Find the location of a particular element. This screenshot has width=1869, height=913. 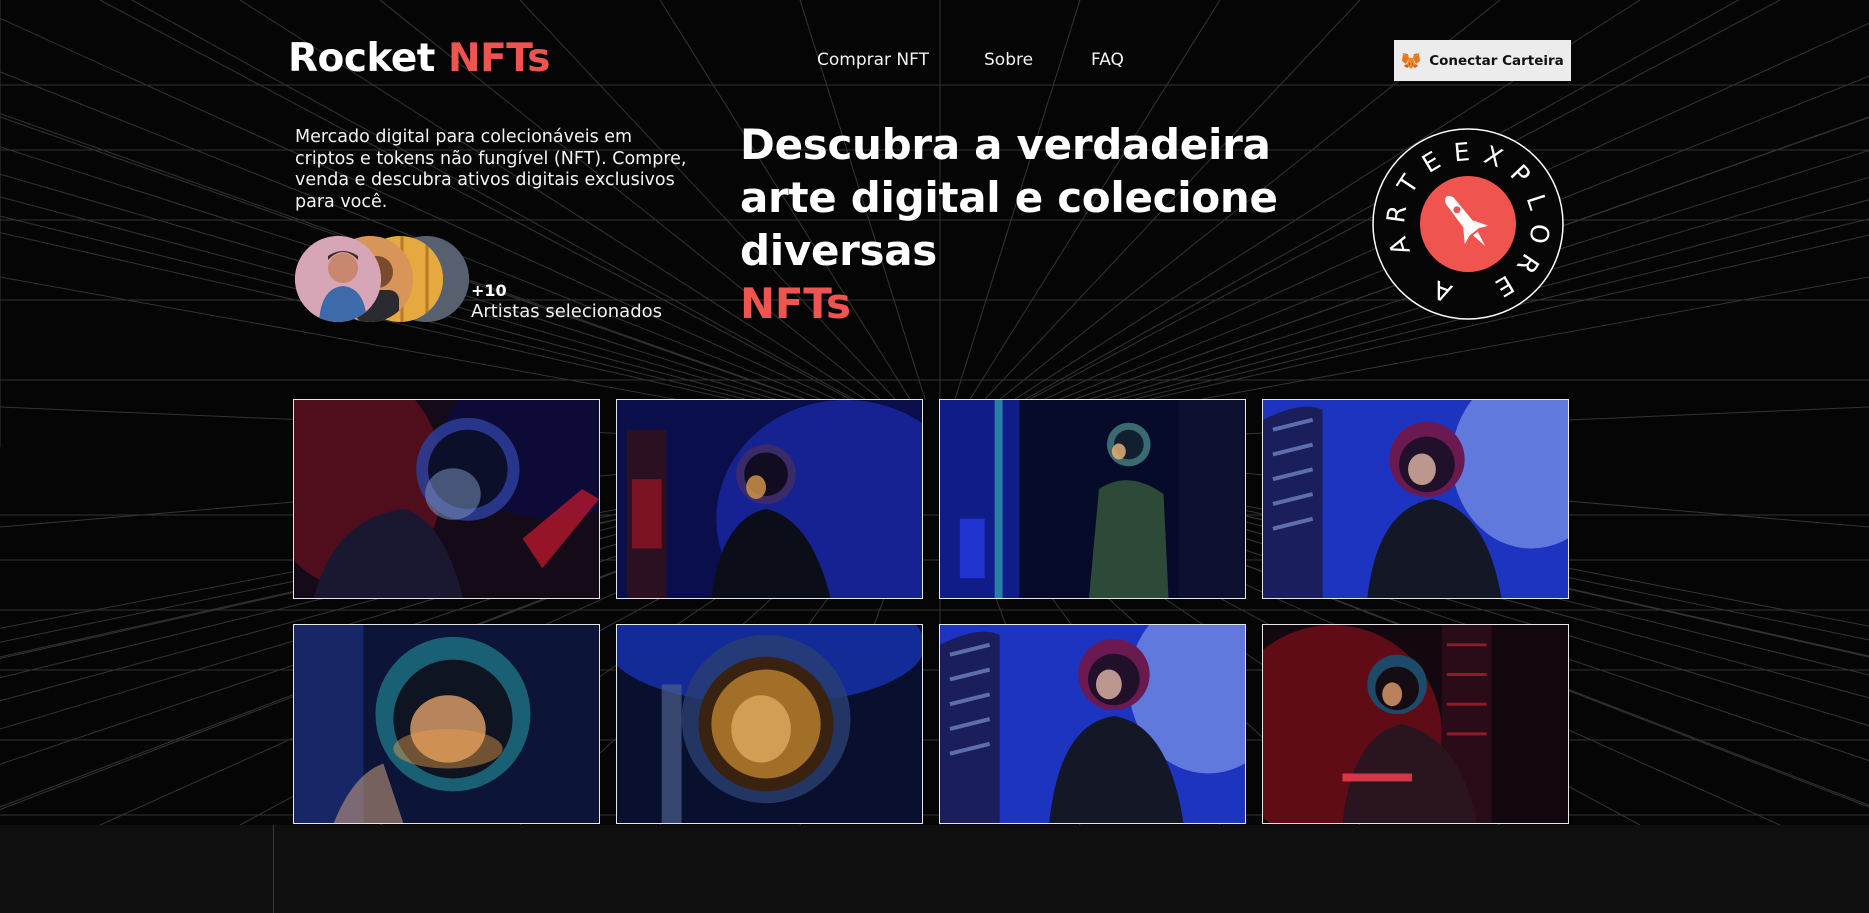

badge-ring-letter: O is located at coordinates (1539, 233).